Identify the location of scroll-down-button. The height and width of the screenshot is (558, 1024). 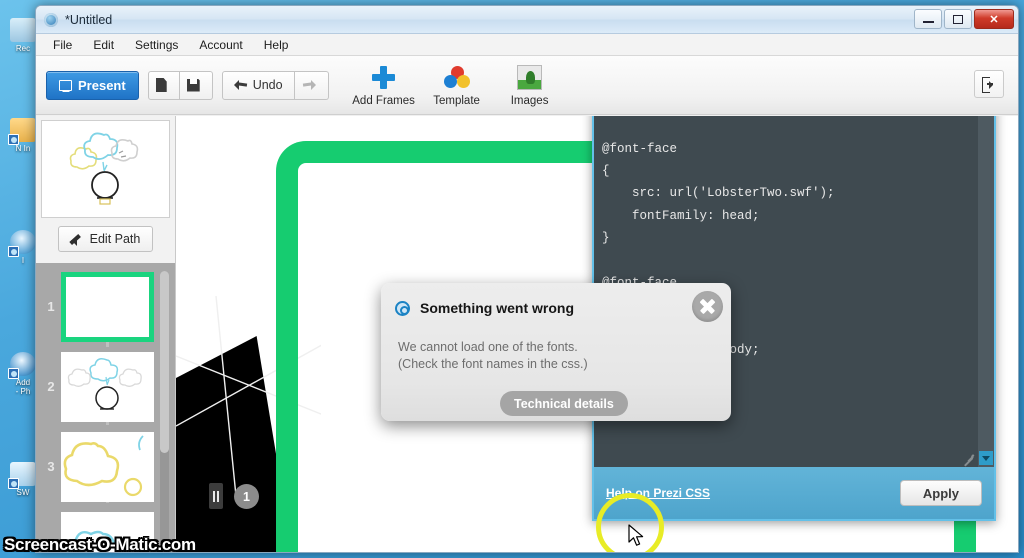
(986, 458).